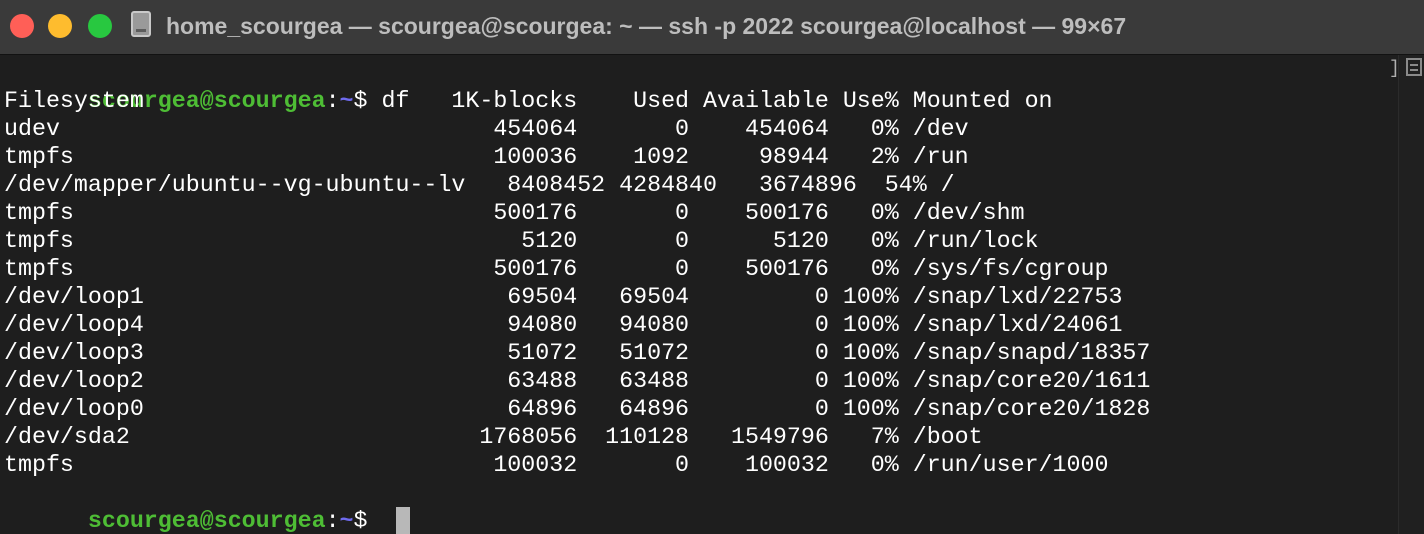 The image size is (1424, 534). What do you see at coordinates (402, 520) in the screenshot?
I see `text-cursor` at bounding box center [402, 520].